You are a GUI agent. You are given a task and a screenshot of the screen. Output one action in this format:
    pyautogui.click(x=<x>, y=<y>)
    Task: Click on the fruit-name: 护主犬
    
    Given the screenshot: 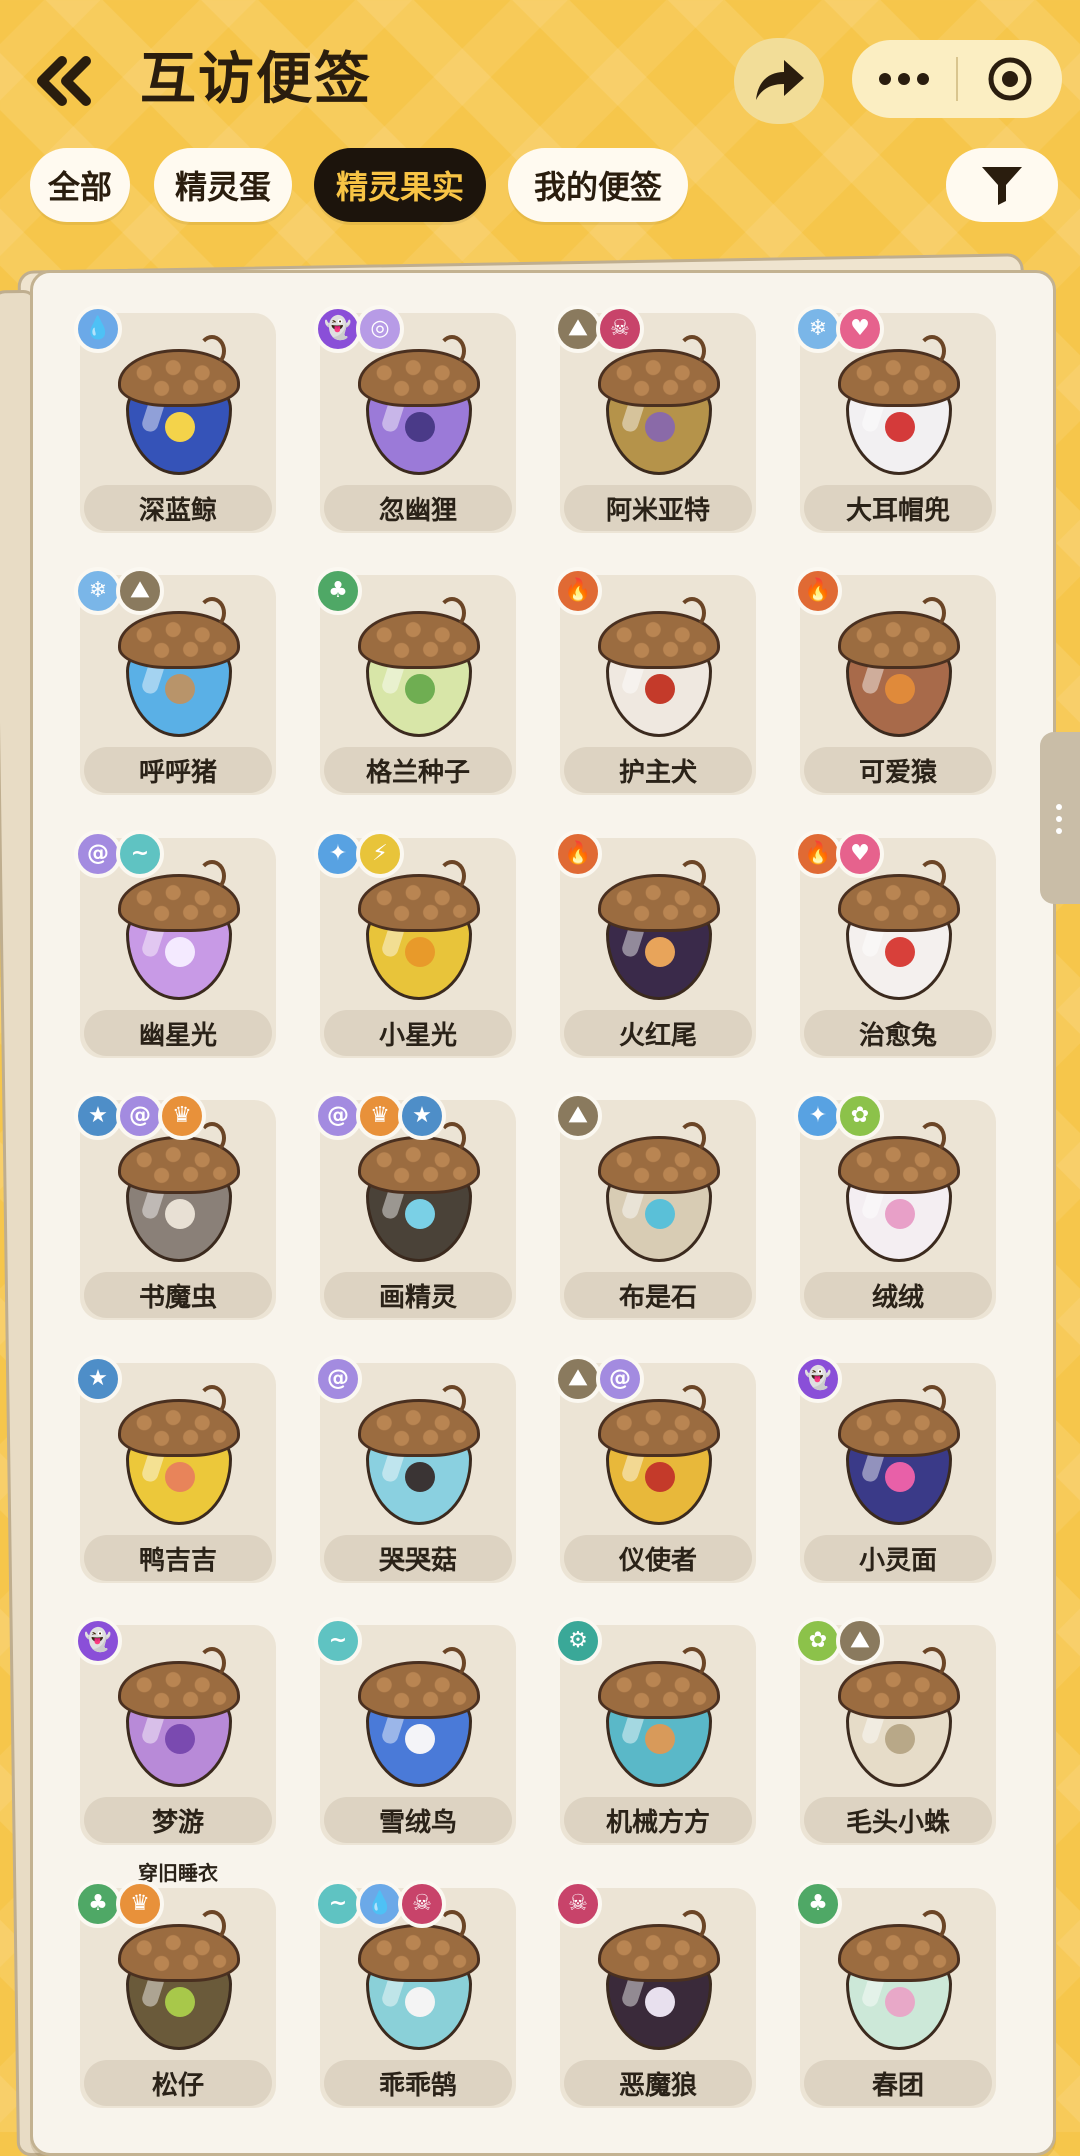 What is the action you would take?
    pyautogui.click(x=658, y=770)
    